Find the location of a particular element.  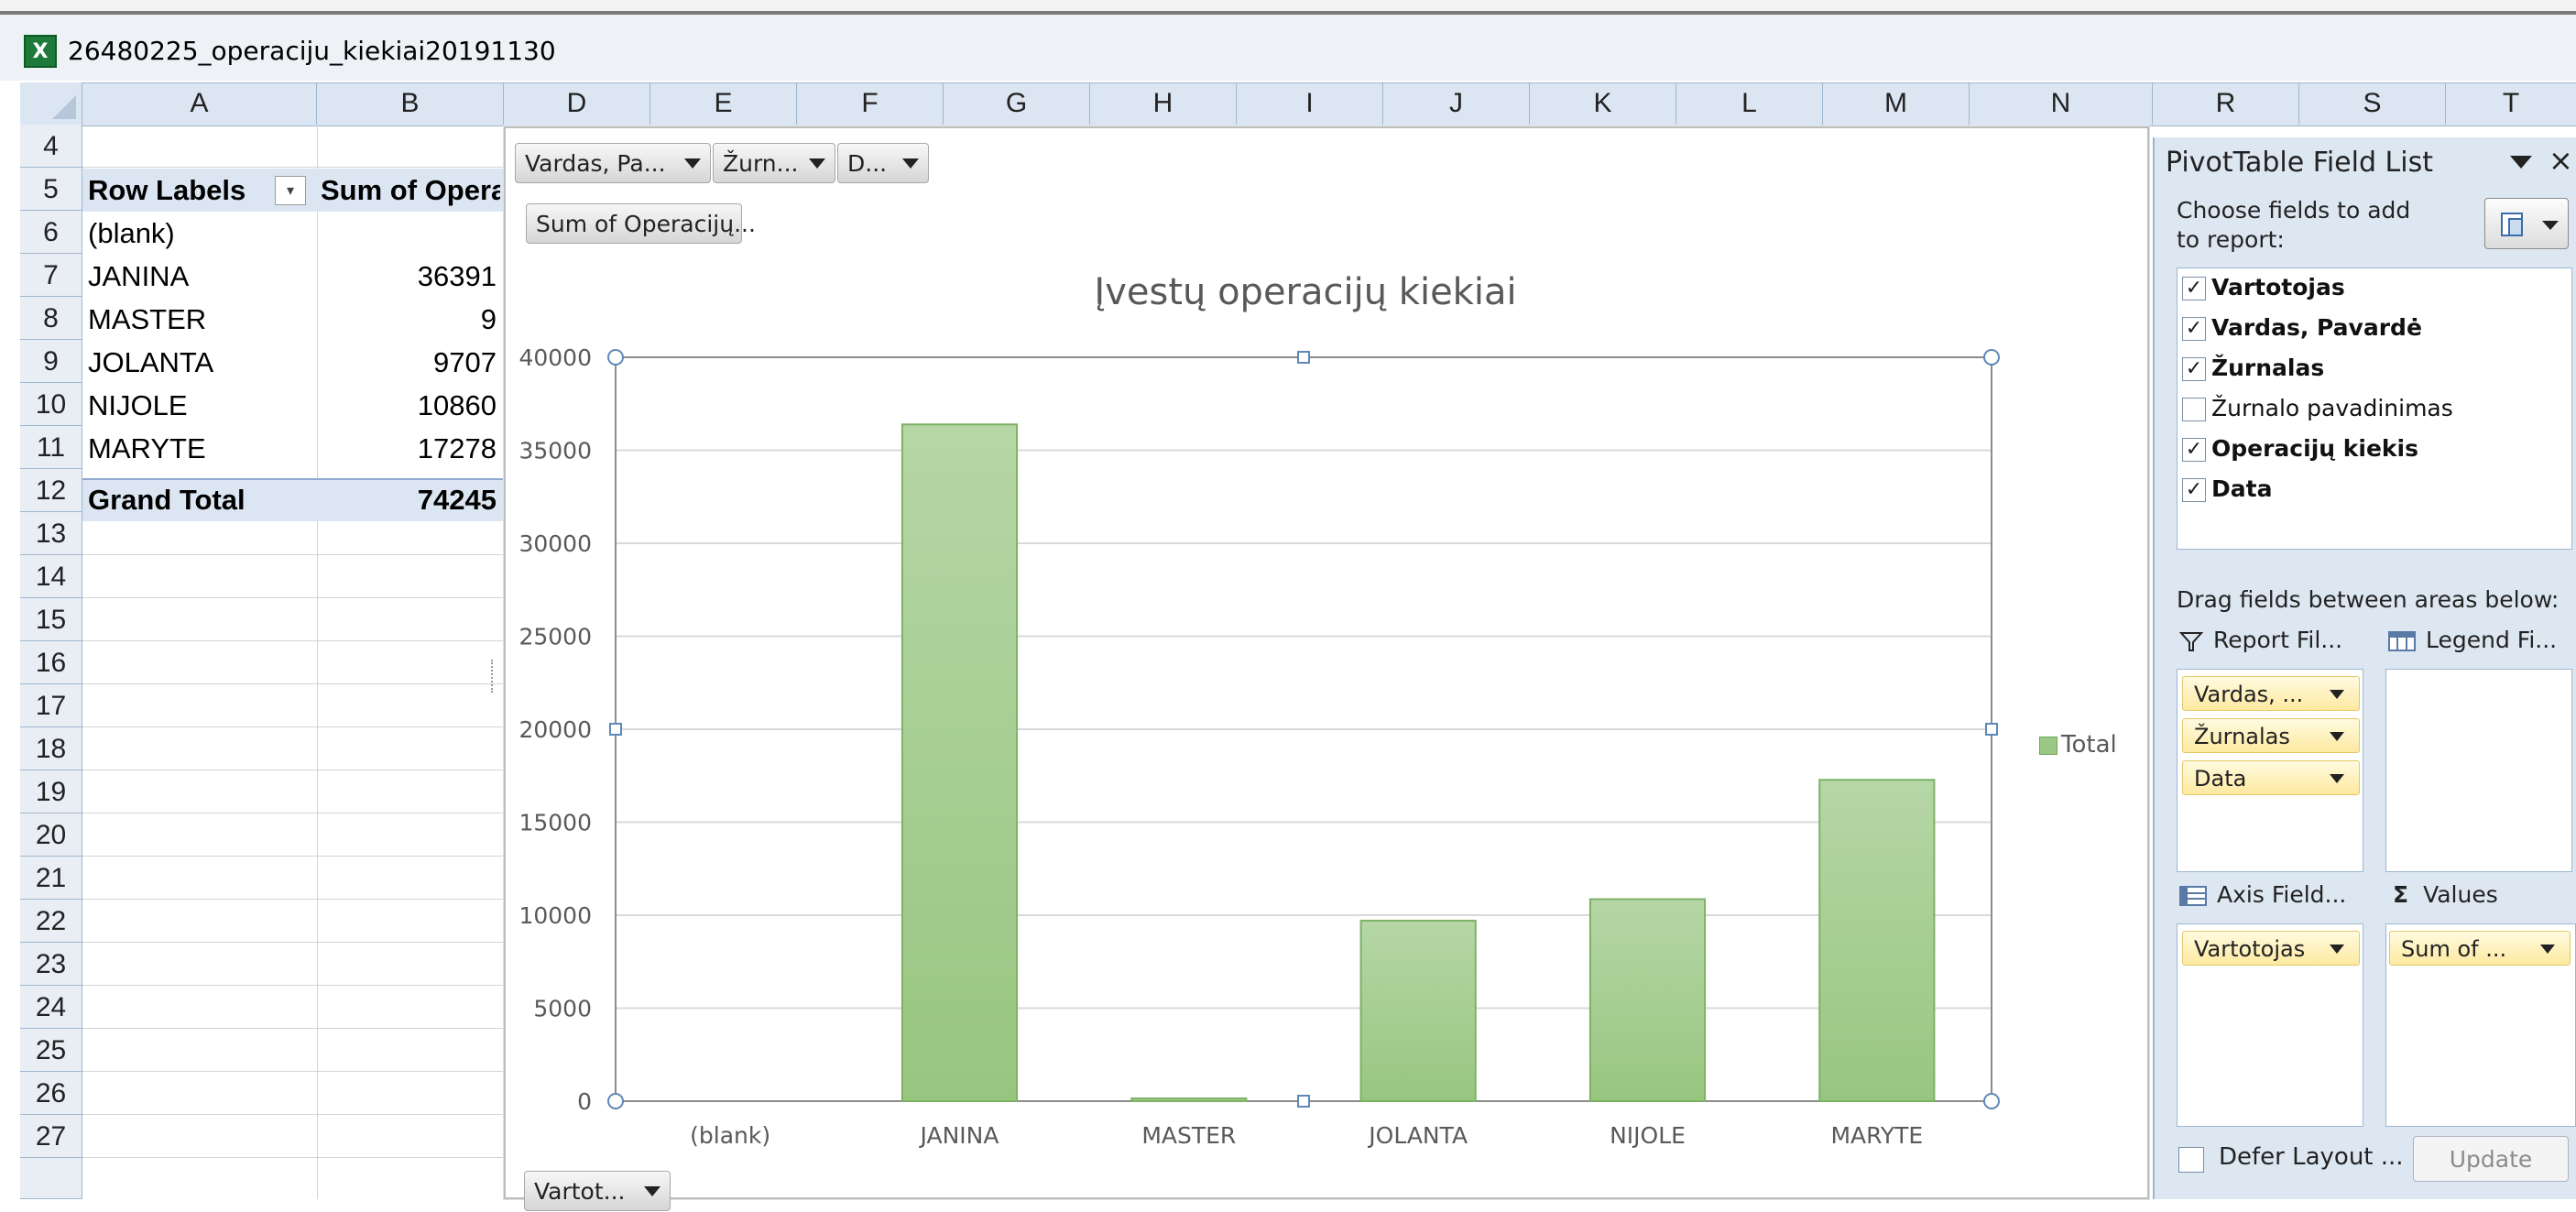

x-axis-tick-labels: (blank) JANINA MASTER JOLANTA NIJOLE MARYTE is located at coordinates (1306, 1136).